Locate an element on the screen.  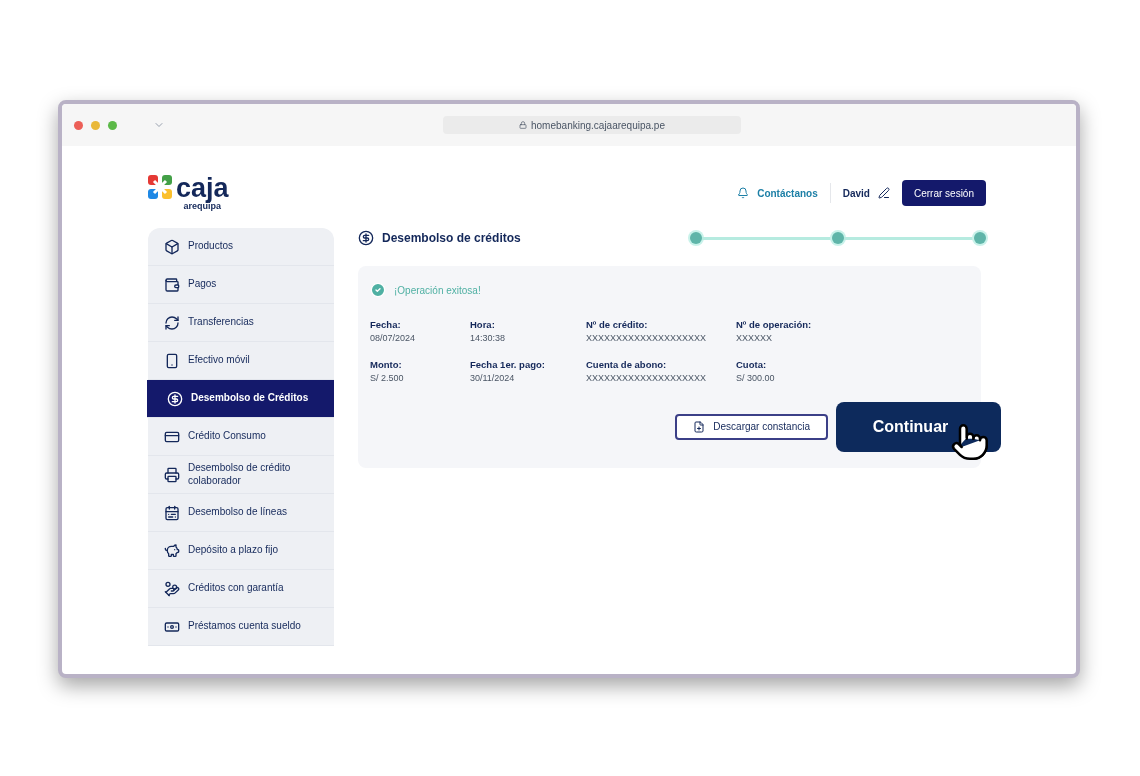
continue-button: Continuar is located at coordinates (918, 426).